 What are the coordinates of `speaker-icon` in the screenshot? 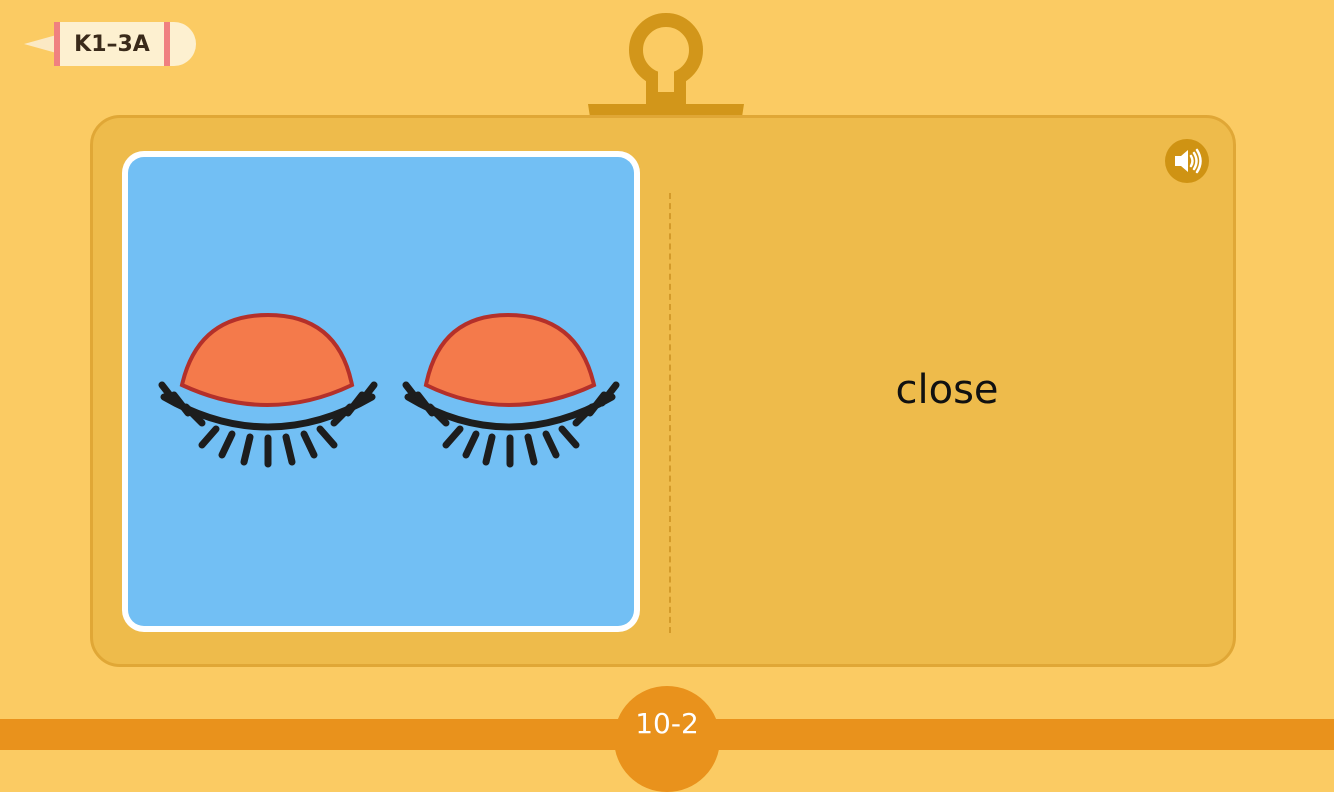 It's located at (1188, 161).